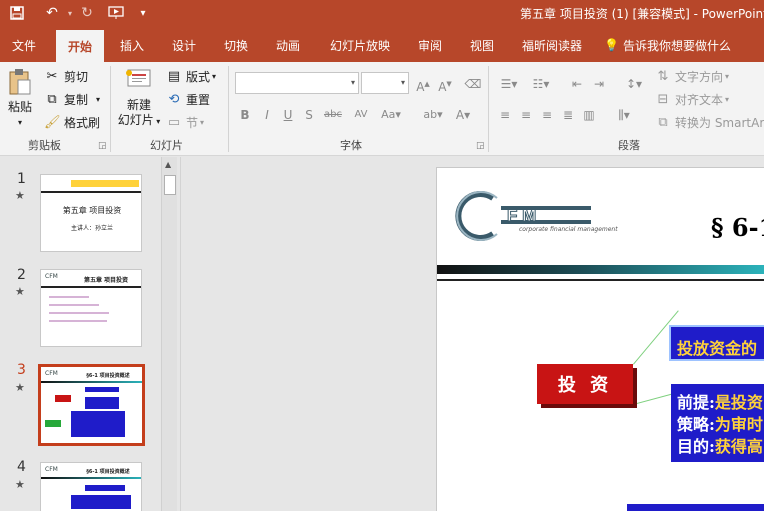 The image size is (764, 511). I want to click on change-case-icon: Aa▾, so click(391, 115).